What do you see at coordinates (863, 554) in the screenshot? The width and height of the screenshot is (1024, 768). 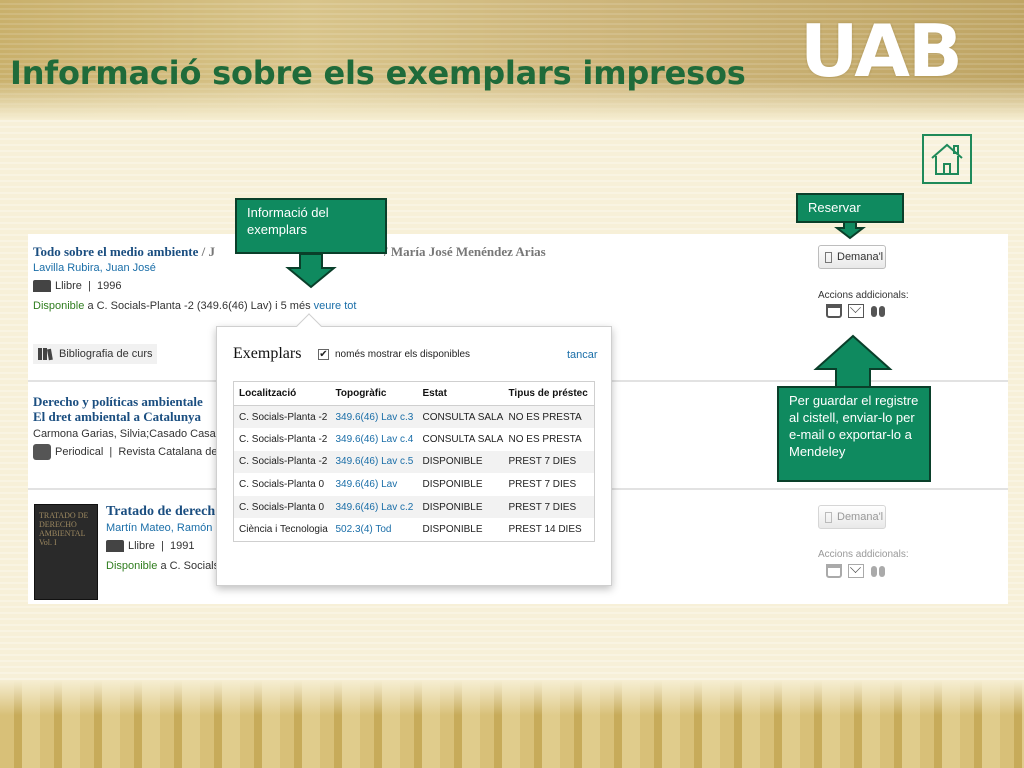 I see `additional-actions-label-3: Accions addicionals:` at bounding box center [863, 554].